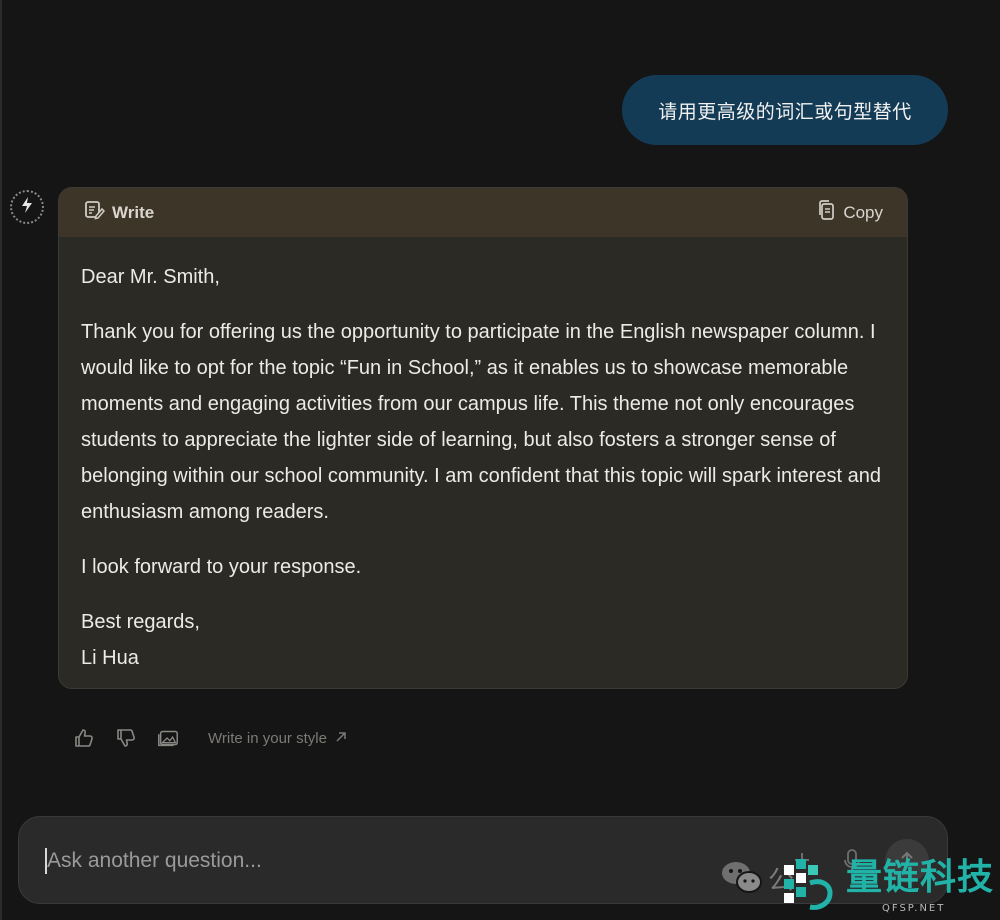 This screenshot has width=1000, height=920. Describe the element at coordinates (914, 908) in the screenshot. I see `brand-url: QFSP.NET` at that location.